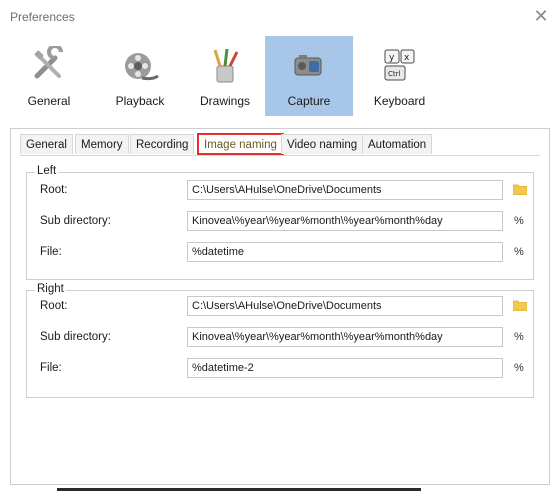  Describe the element at coordinates (162, 144) in the screenshot. I see `tab-recording: Recording` at that location.